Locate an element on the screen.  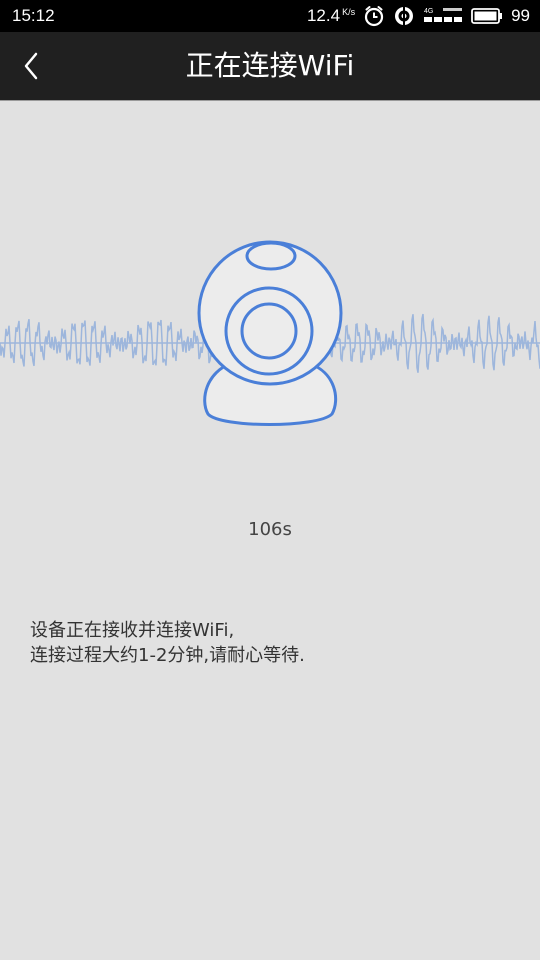
header: 正在连接WiFi is located at coordinates (270, 66).